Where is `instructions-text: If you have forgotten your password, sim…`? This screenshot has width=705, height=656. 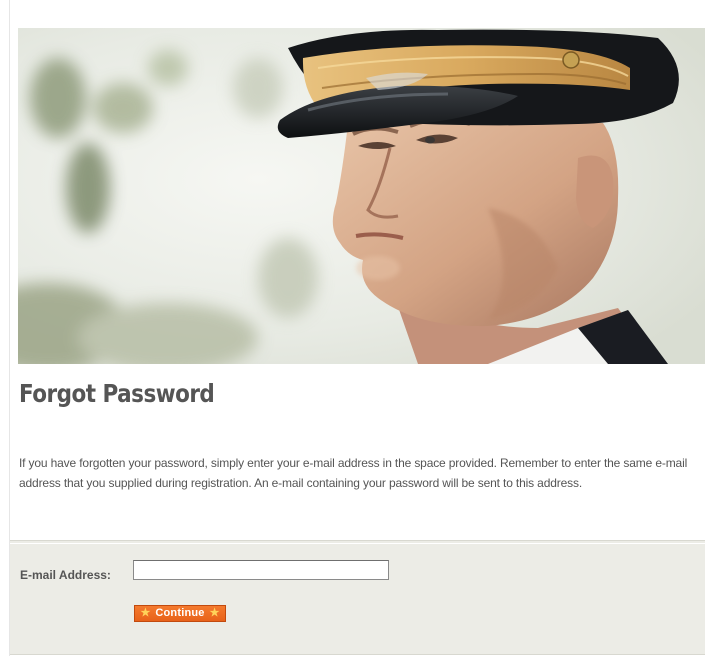
instructions-text: If you have forgotten your password, sim… is located at coordinates (353, 473).